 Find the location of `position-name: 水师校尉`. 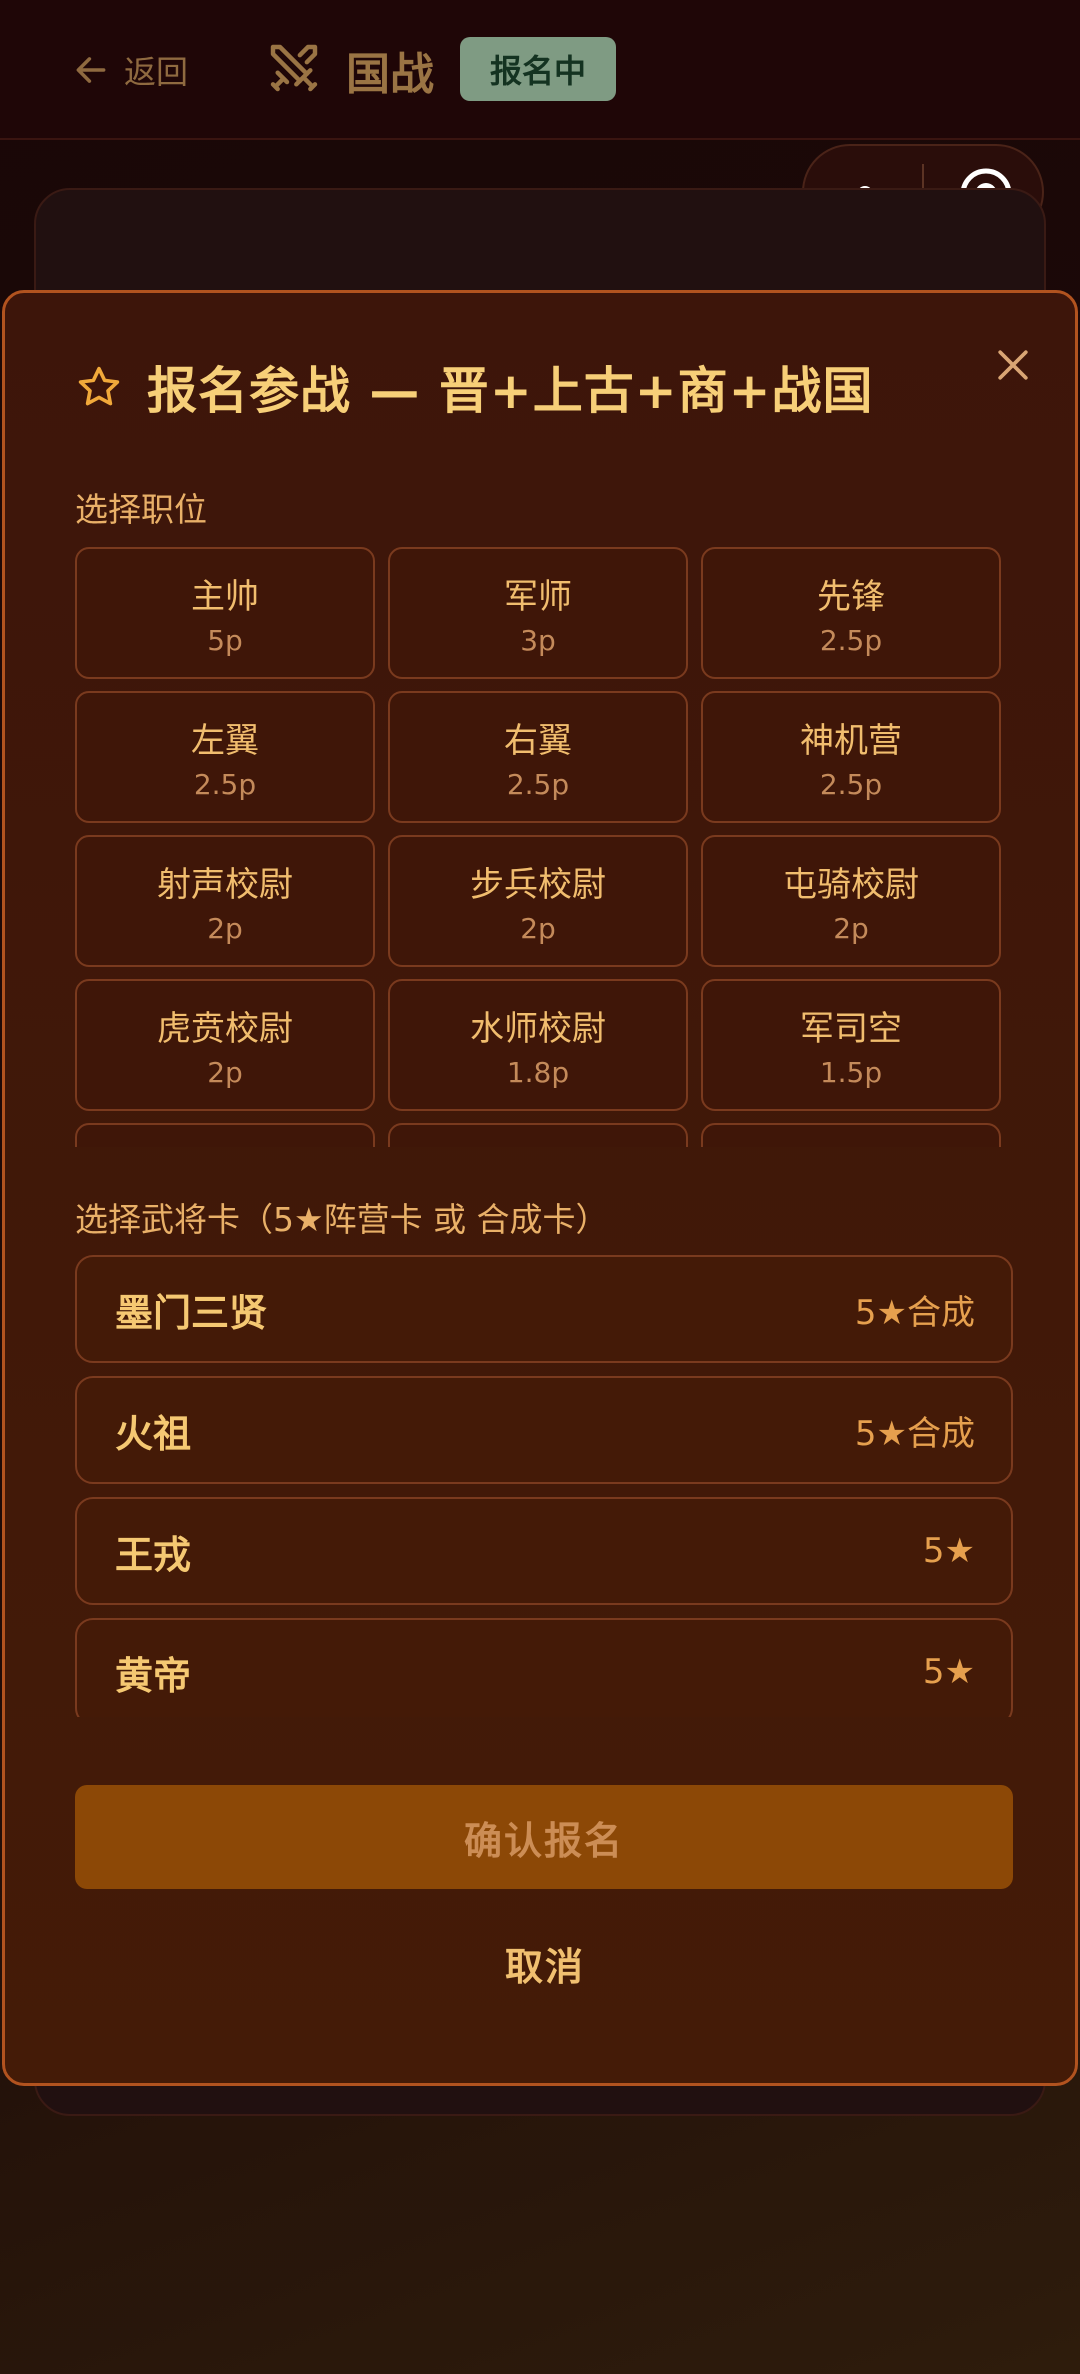

position-name: 水师校尉 is located at coordinates (538, 1029).